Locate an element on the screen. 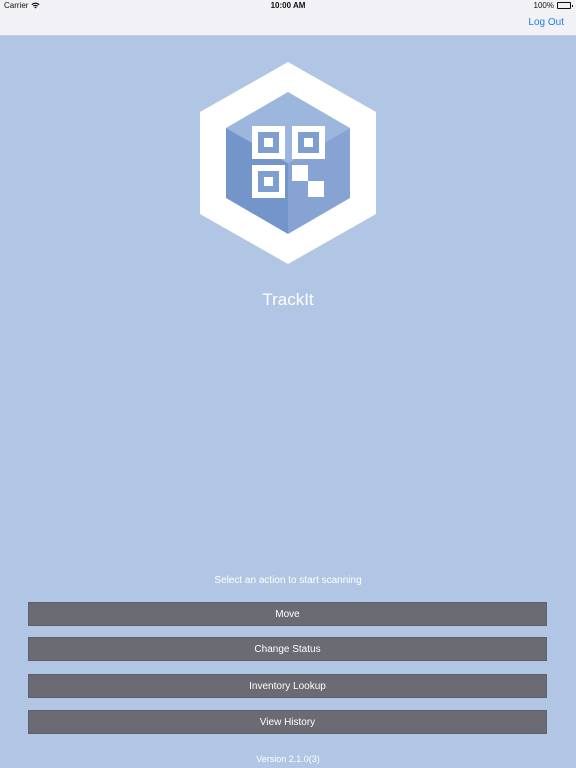  app-title: TrackIt is located at coordinates (288, 299).